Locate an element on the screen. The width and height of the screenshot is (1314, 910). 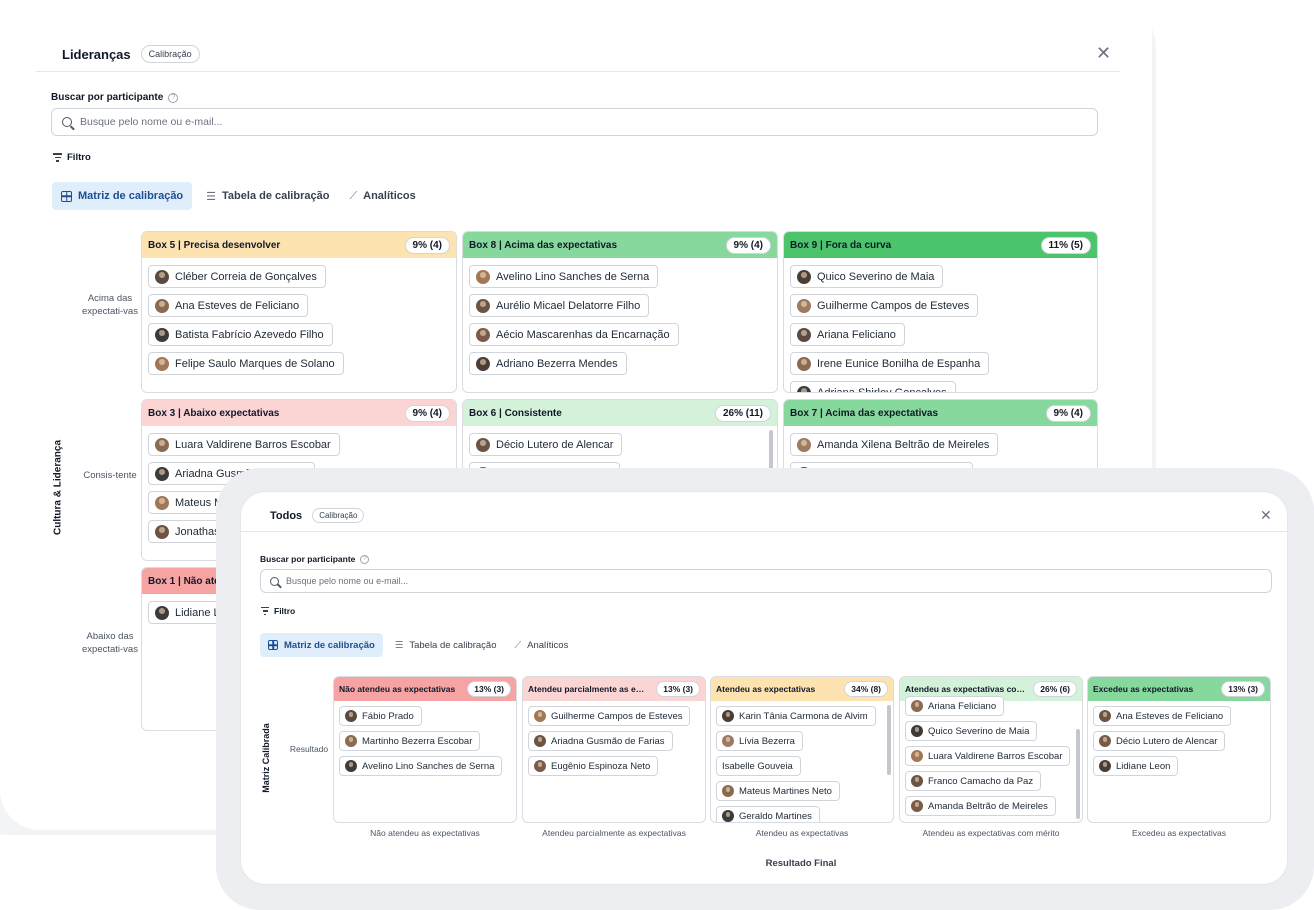
participant-chip: Karin Tânia Carmona de Alvim is located at coordinates (796, 716).